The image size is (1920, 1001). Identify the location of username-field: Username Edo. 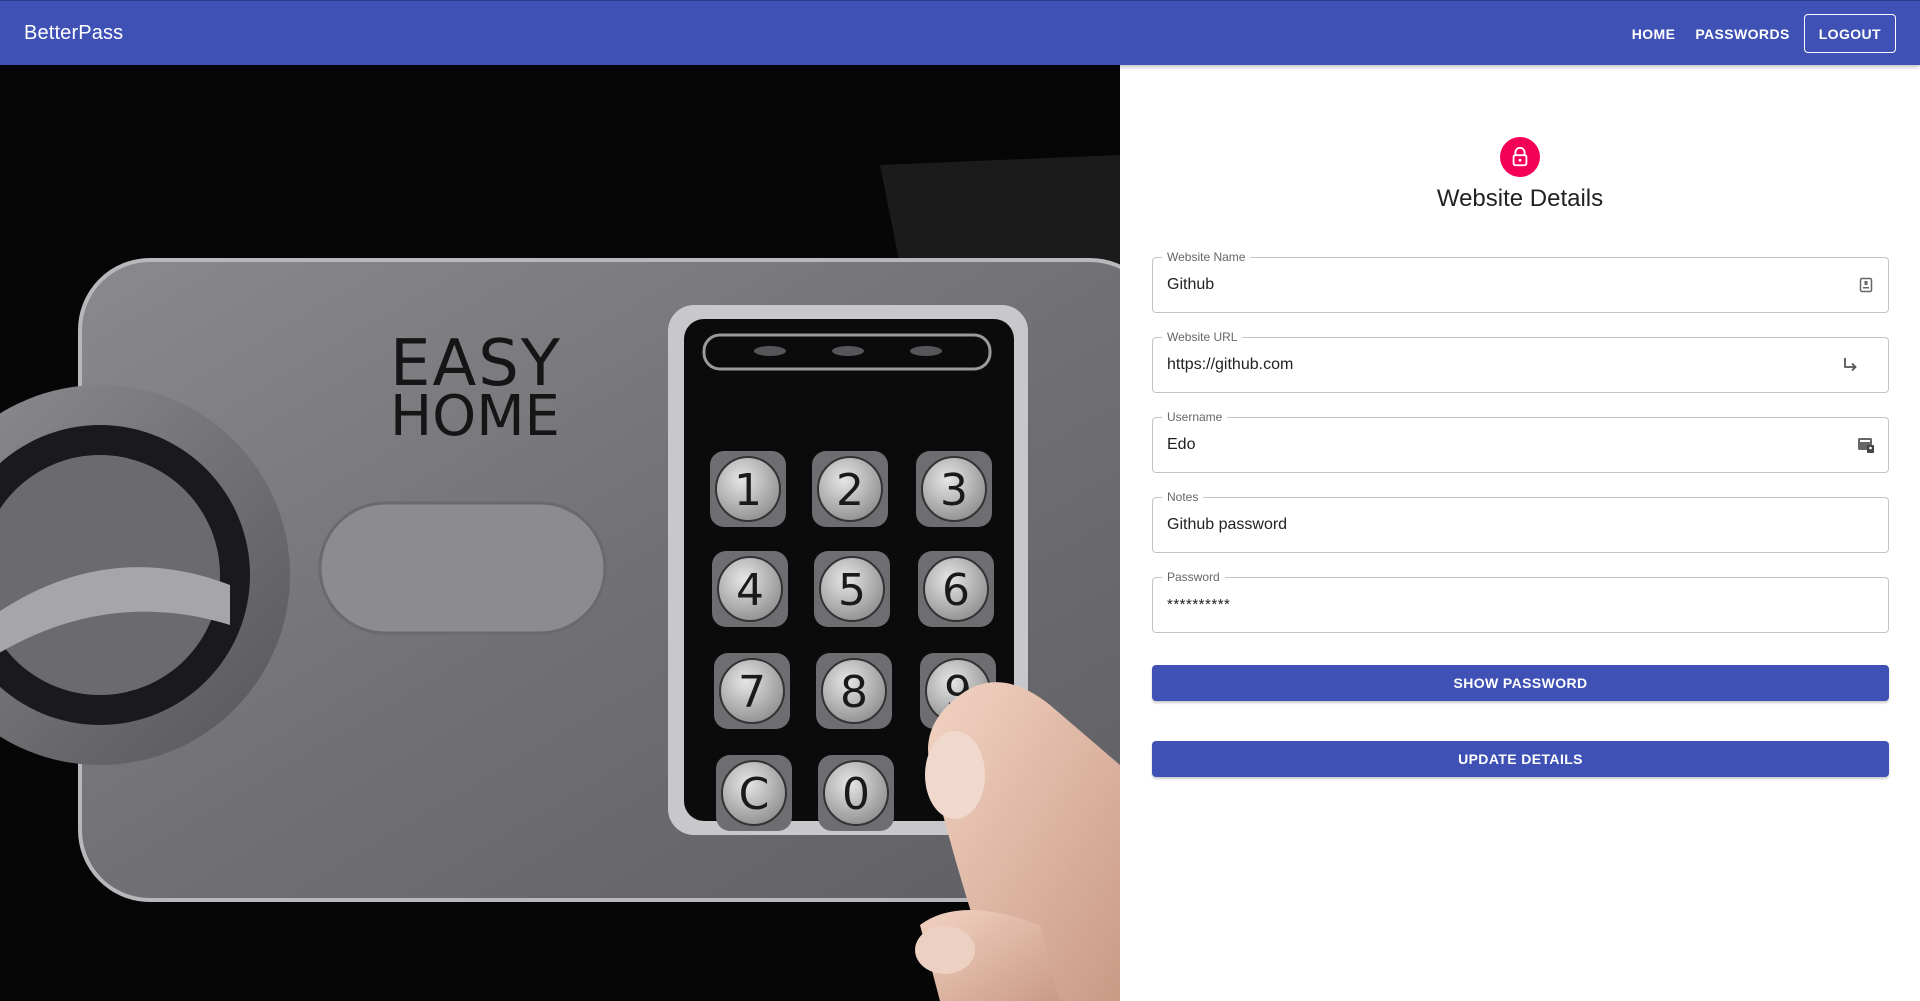
(1520, 441).